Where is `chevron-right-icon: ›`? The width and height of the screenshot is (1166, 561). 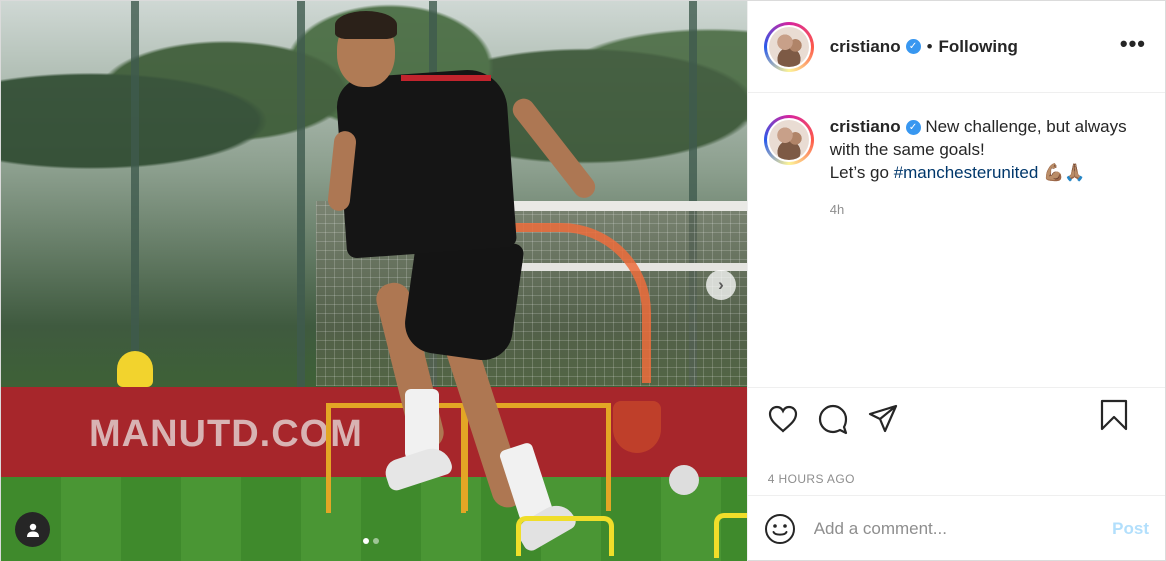 chevron-right-icon: › is located at coordinates (721, 284).